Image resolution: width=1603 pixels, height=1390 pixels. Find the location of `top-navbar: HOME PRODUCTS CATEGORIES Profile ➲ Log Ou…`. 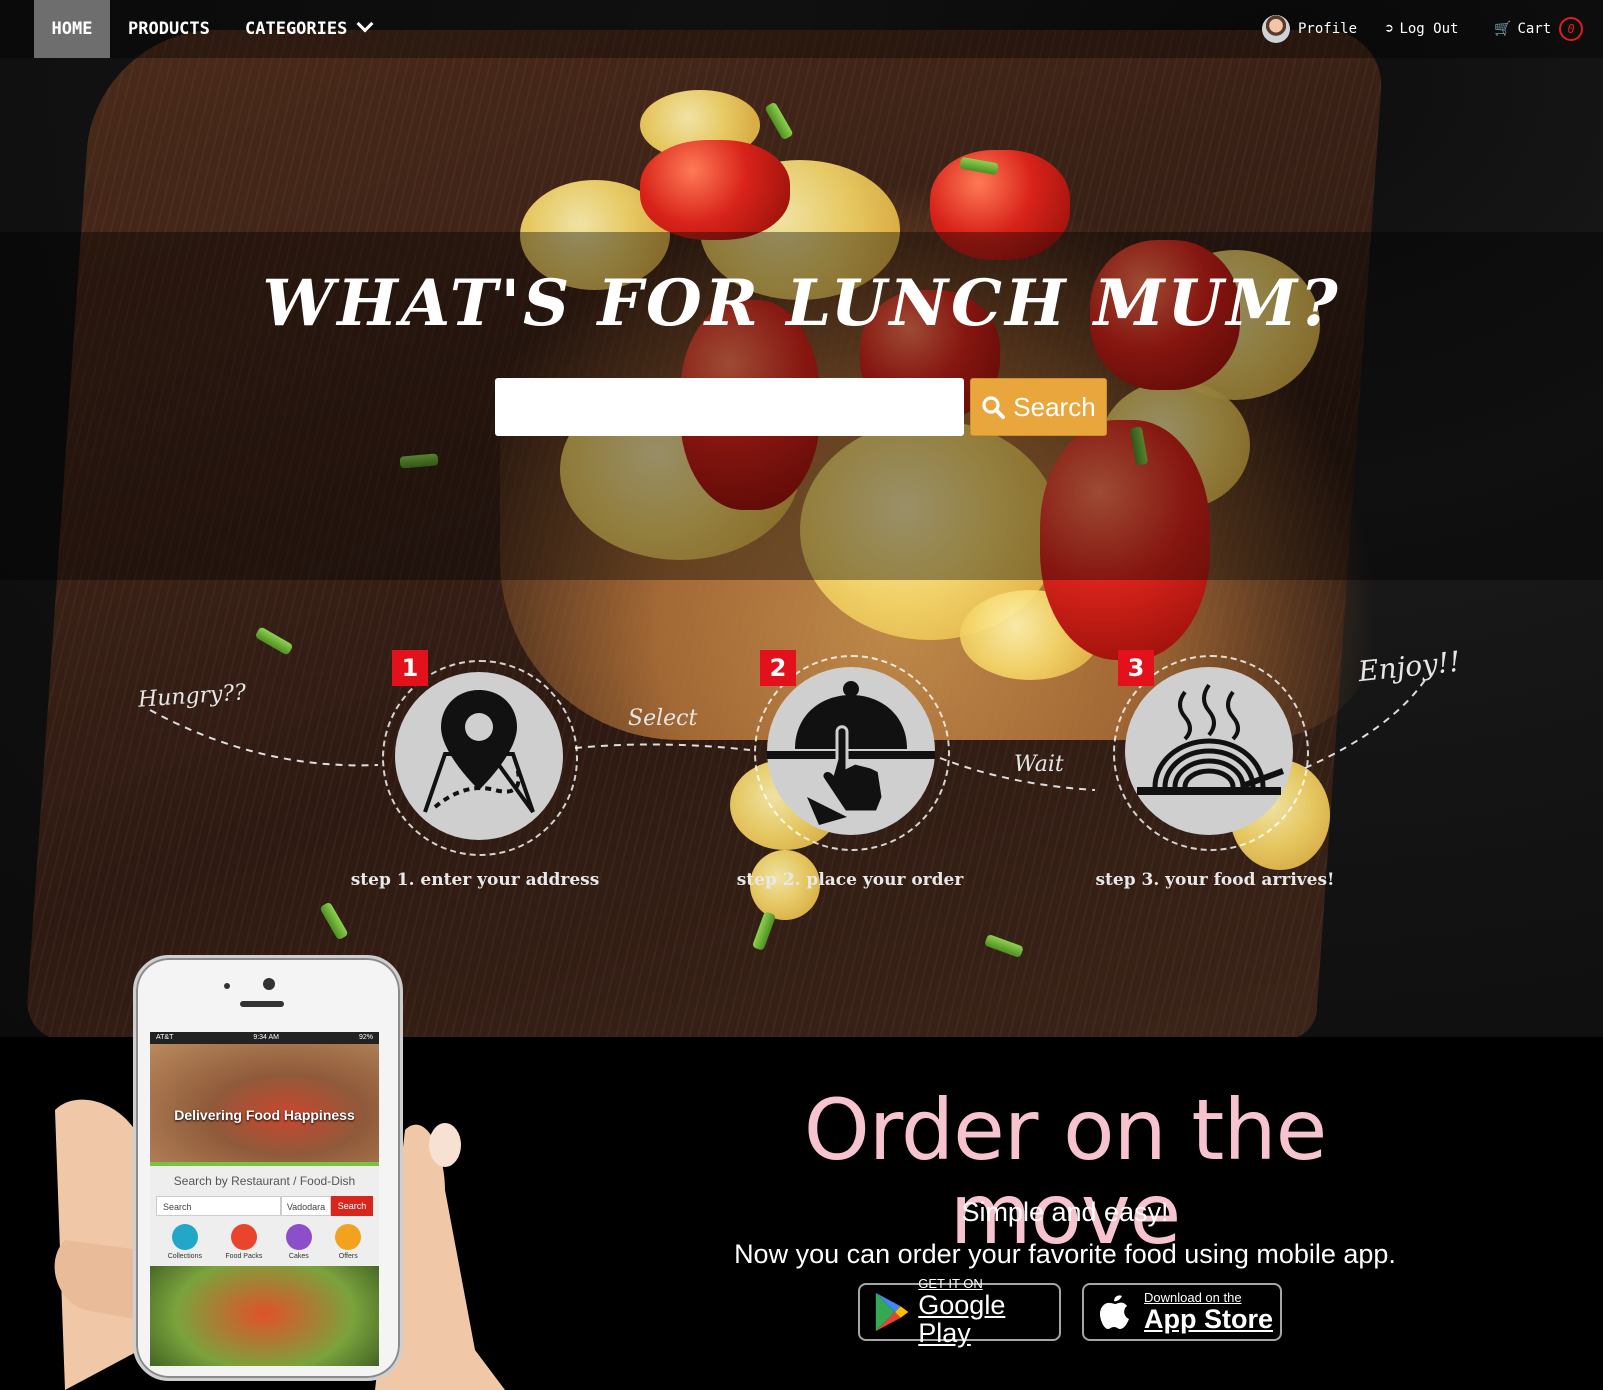

top-navbar: HOME PRODUCTS CATEGORIES Profile ➲ Log Ou… is located at coordinates (801, 29).